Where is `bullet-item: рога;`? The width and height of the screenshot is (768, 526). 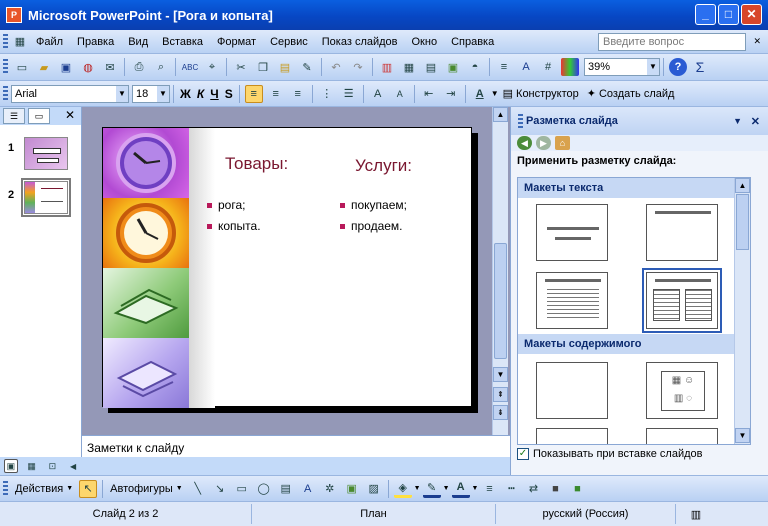
bullet-item: рога; is located at coordinates (226, 205).